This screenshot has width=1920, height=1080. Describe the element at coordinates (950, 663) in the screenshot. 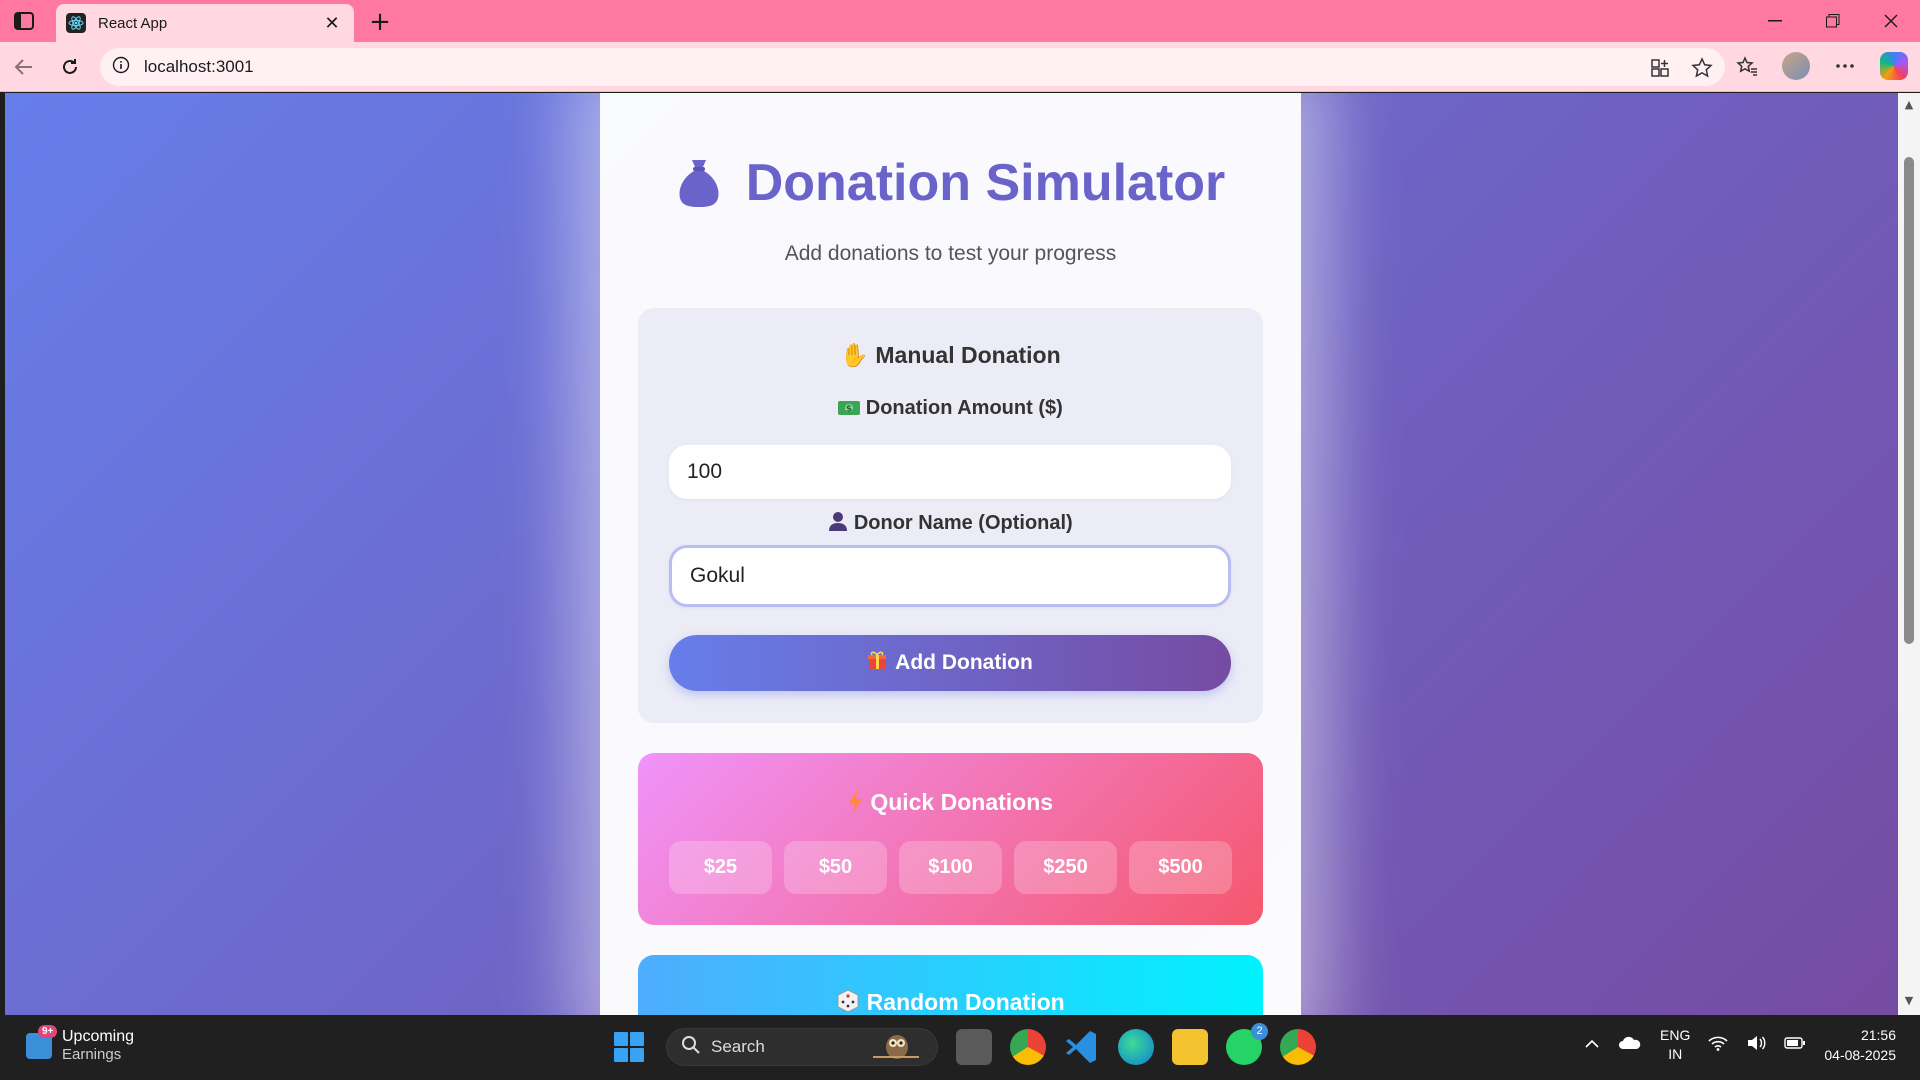

I see `add-donation-button: Add Donation` at that location.